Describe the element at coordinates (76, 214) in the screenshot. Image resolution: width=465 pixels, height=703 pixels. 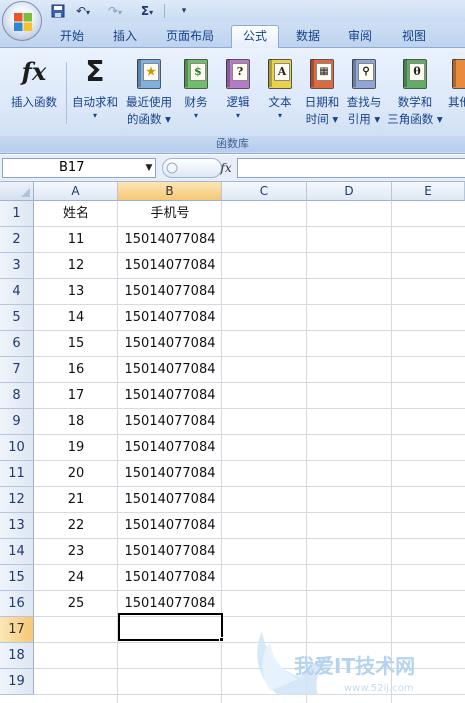
I see `cell-a1-header-name: 姓名` at that location.